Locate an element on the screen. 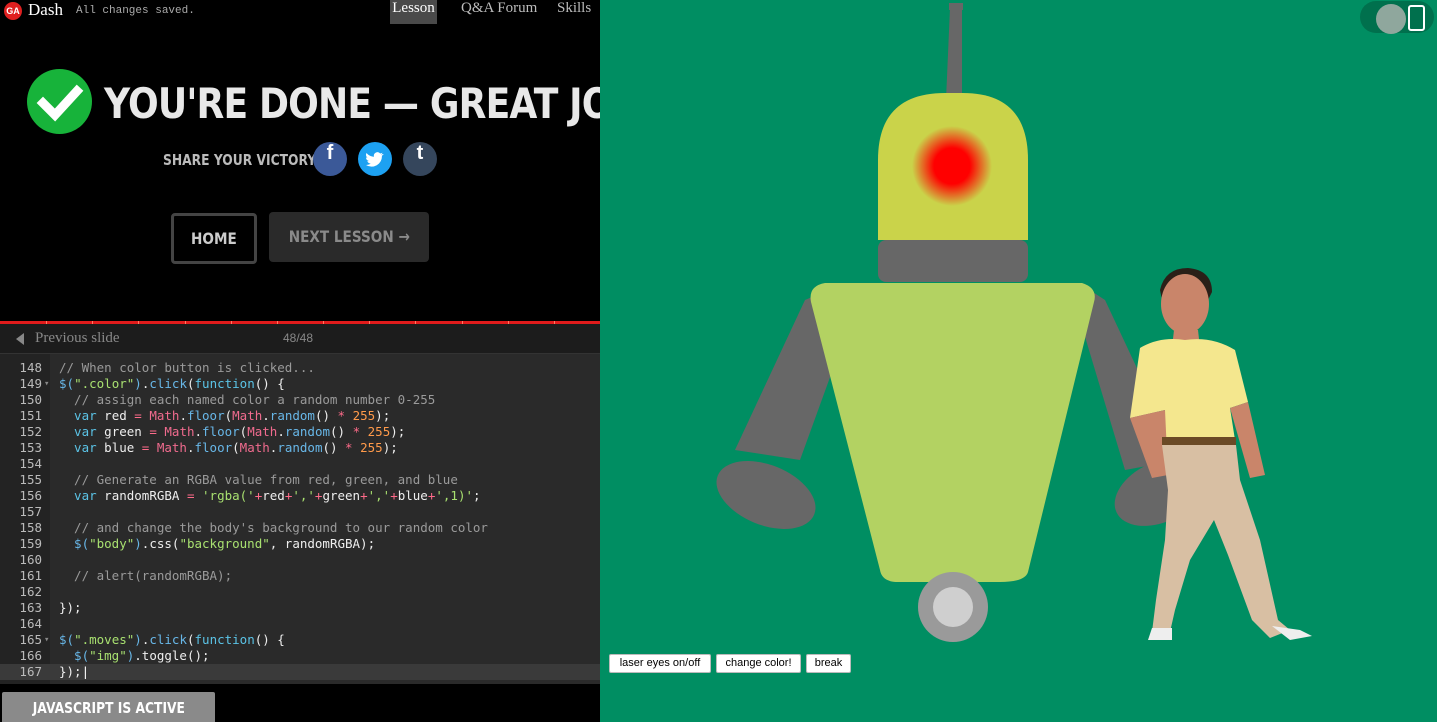 This screenshot has height=722, width=1437. twitter-icon is located at coordinates (375, 159).